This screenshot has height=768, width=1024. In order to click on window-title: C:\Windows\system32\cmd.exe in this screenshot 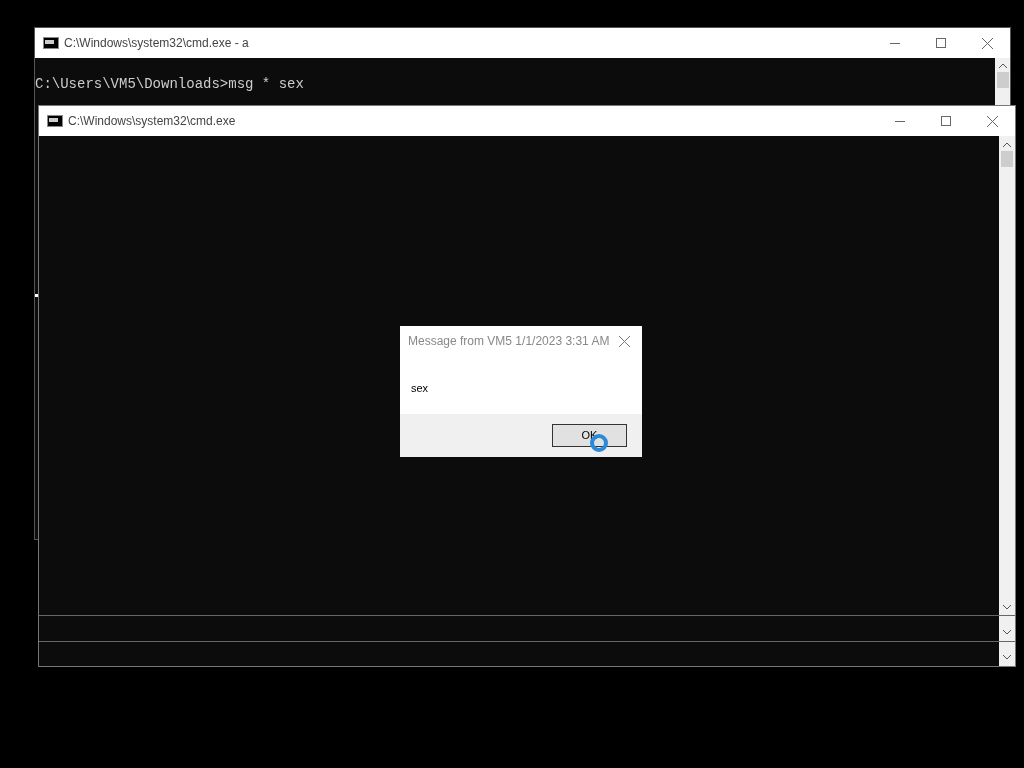, I will do `click(152, 121)`.